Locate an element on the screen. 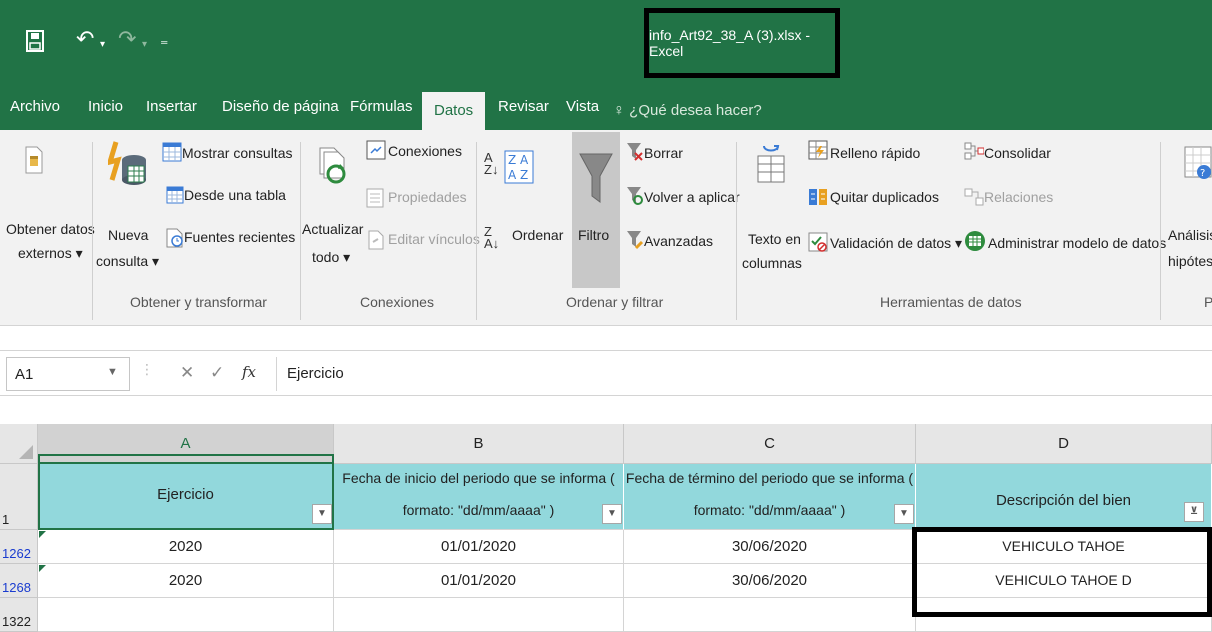 This screenshot has width=1212, height=632. confirm-entry-icon: ✓ is located at coordinates (217, 373).